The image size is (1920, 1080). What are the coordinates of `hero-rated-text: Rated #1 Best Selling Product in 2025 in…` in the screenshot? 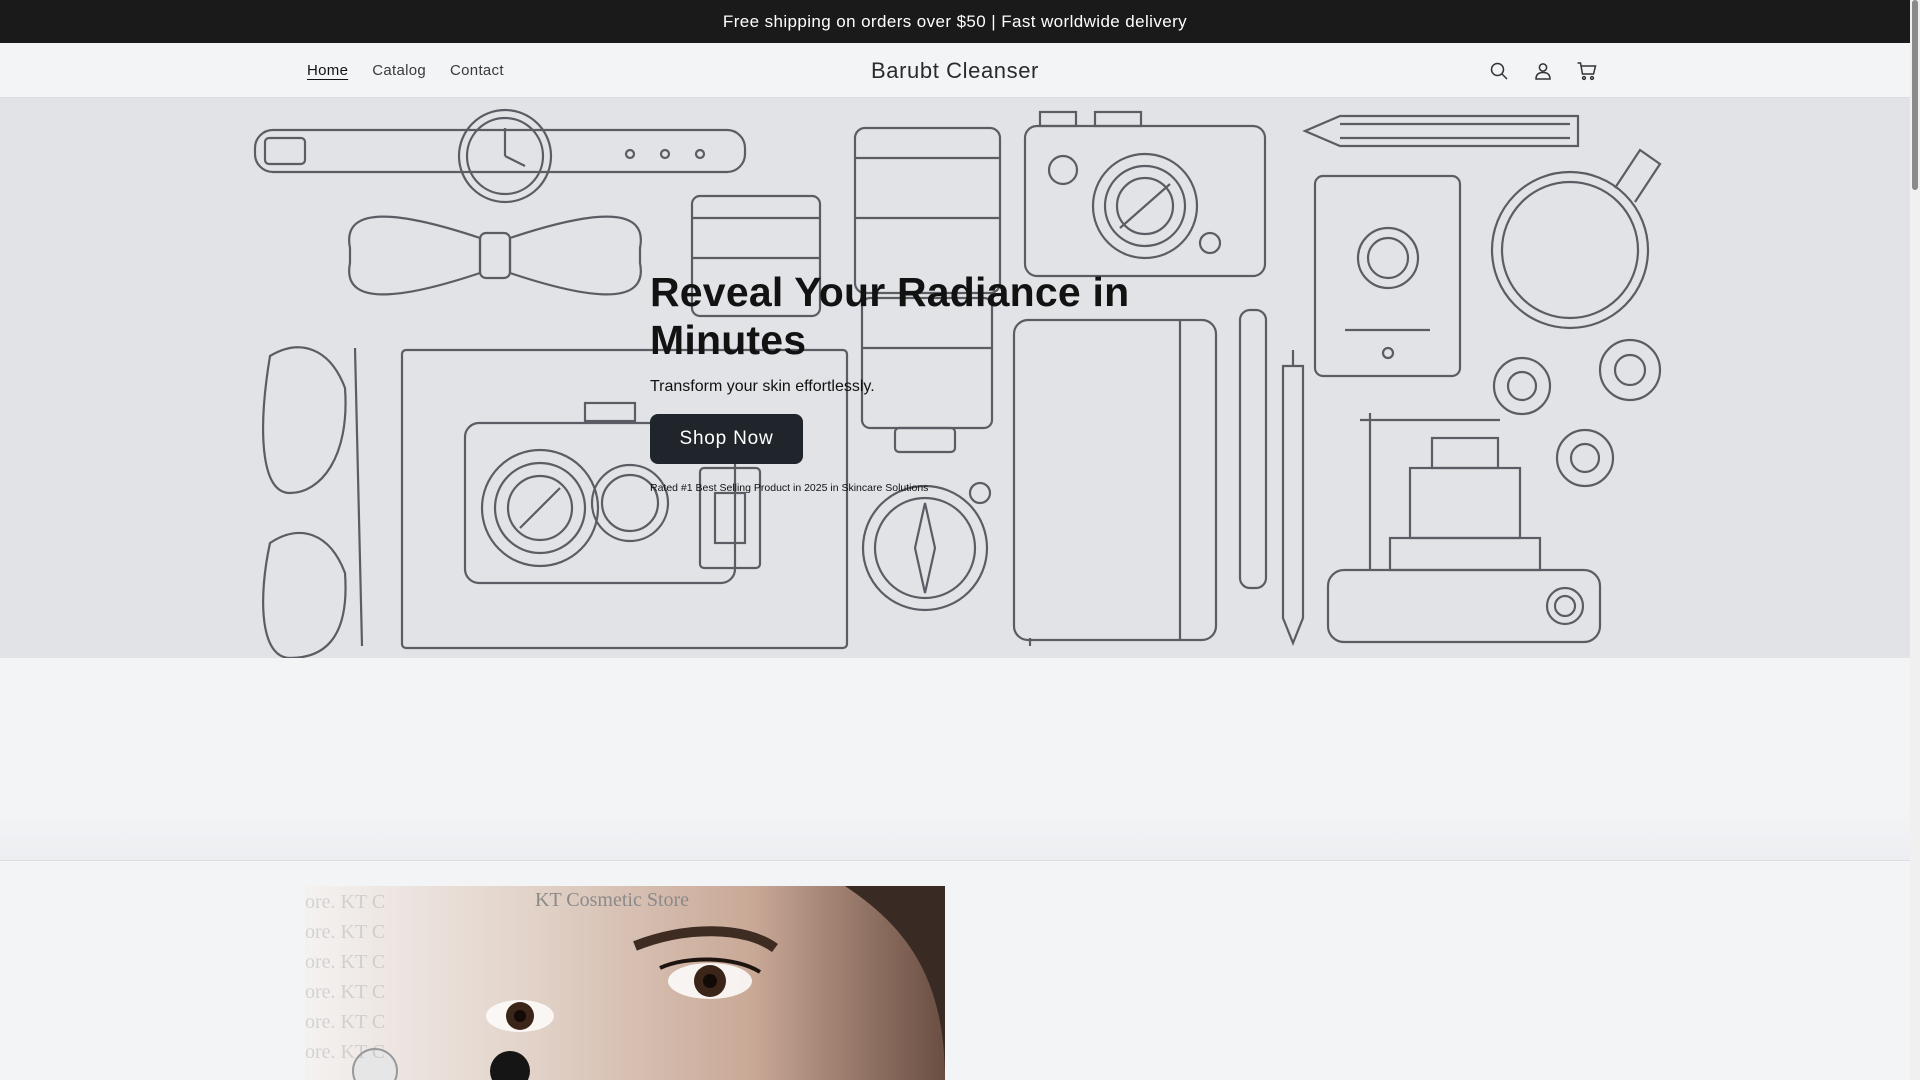 It's located at (789, 488).